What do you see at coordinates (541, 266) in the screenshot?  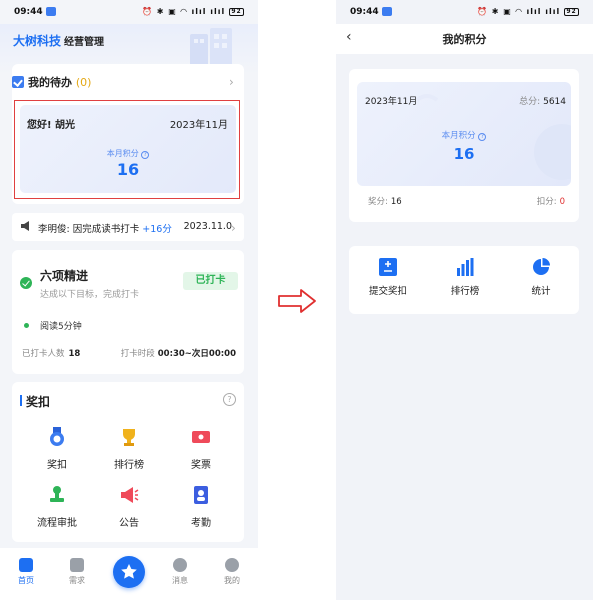 I see `pie-chart-icon` at bounding box center [541, 266].